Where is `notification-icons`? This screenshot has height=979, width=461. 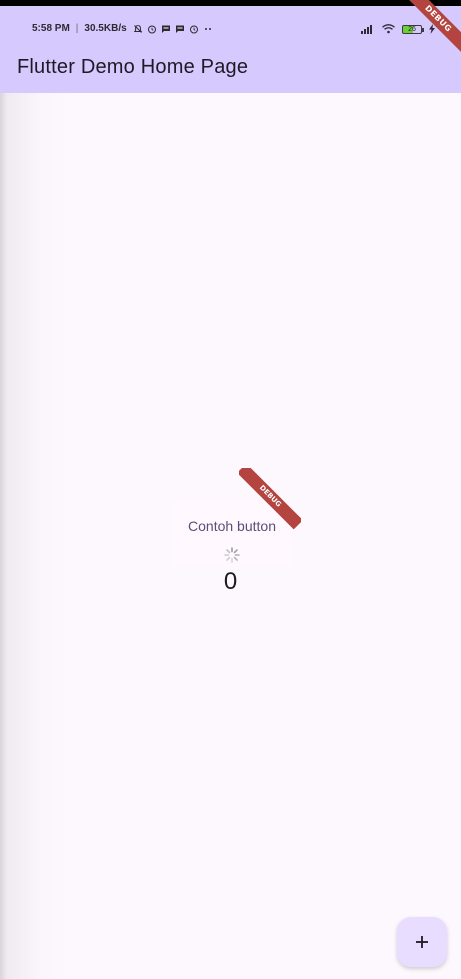
notification-icons is located at coordinates (173, 29).